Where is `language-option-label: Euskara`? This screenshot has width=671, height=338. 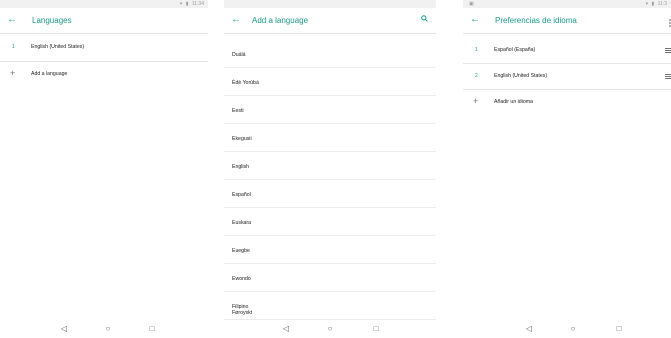 language-option-label: Euskara is located at coordinates (242, 223).